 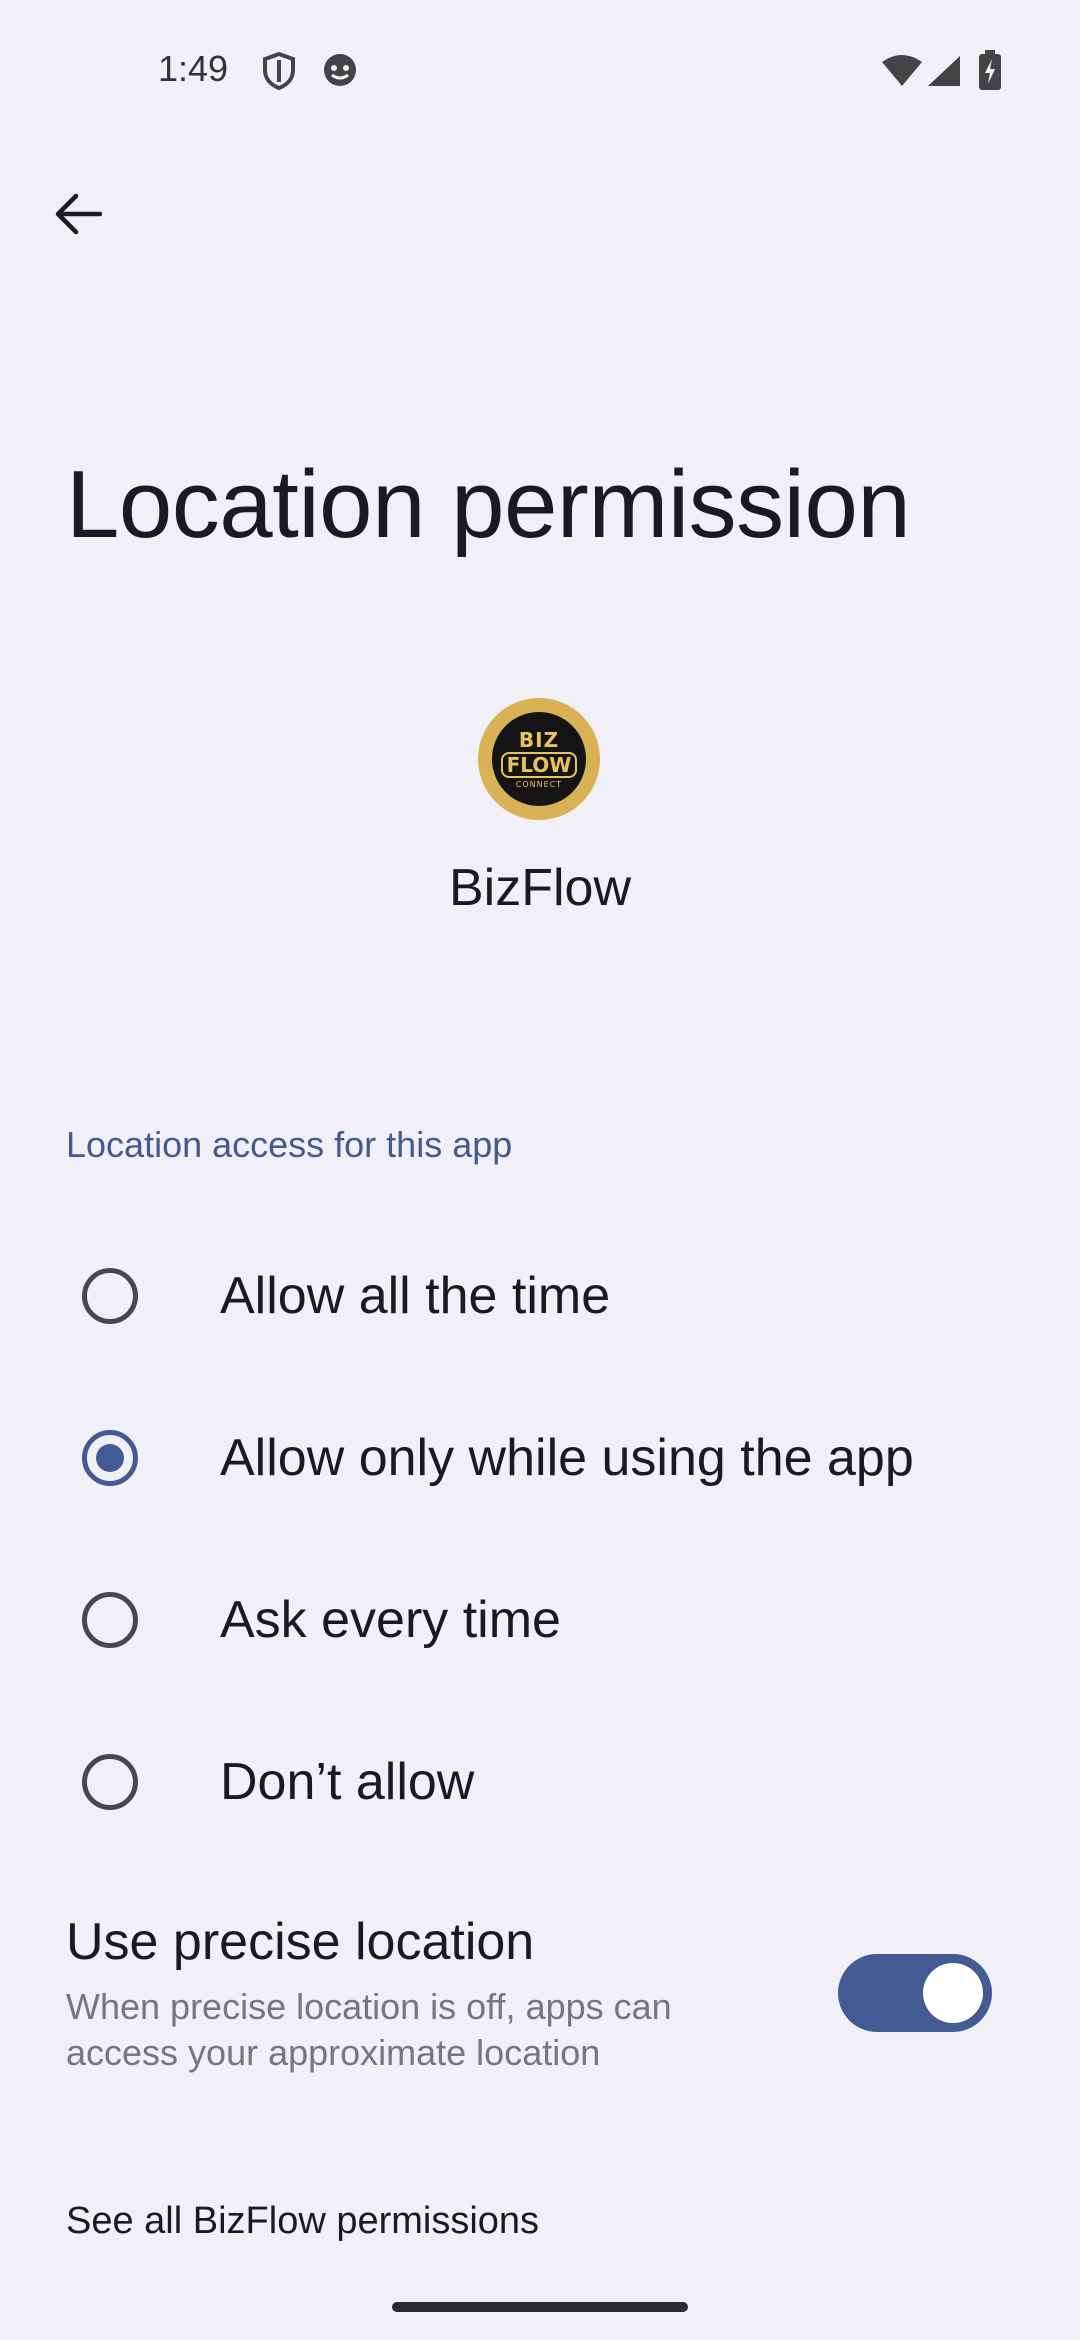 What do you see at coordinates (302, 2221) in the screenshot?
I see `see-all-permissions-link: See all BizFlow permissions` at bounding box center [302, 2221].